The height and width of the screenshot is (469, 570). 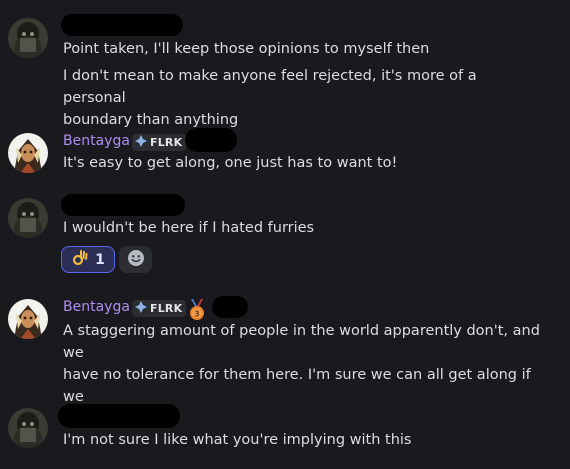 I want to click on medal-badge-icon: 3, so click(x=197, y=310).